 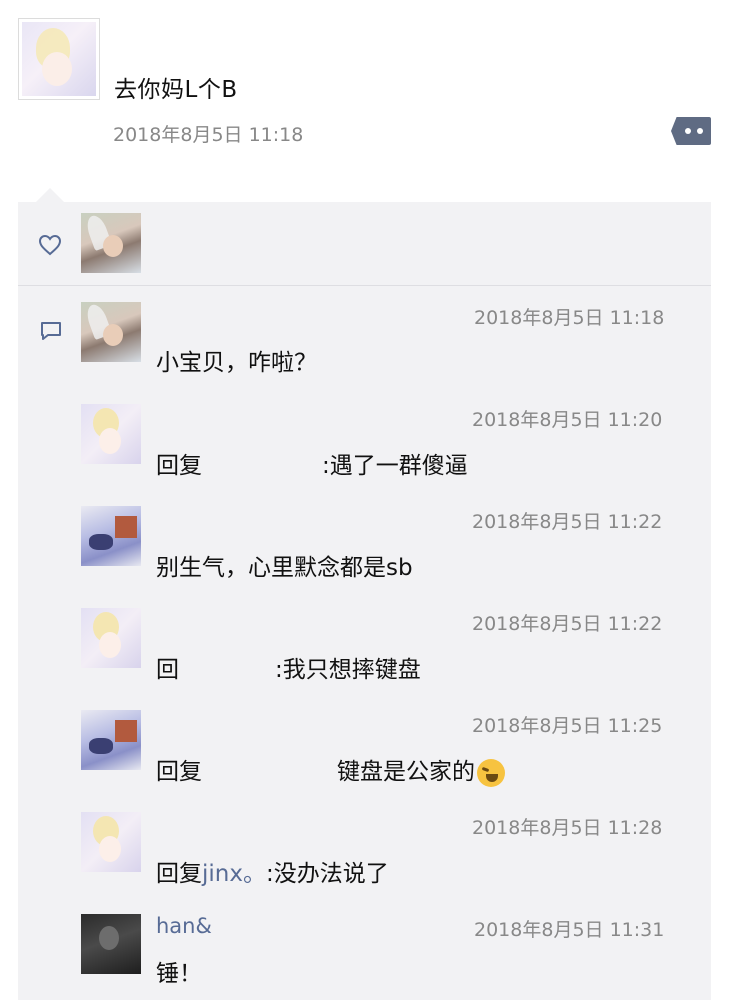 What do you see at coordinates (330, 769) in the screenshot?
I see `comment-reply-line: 回复 键盘是公家的` at bounding box center [330, 769].